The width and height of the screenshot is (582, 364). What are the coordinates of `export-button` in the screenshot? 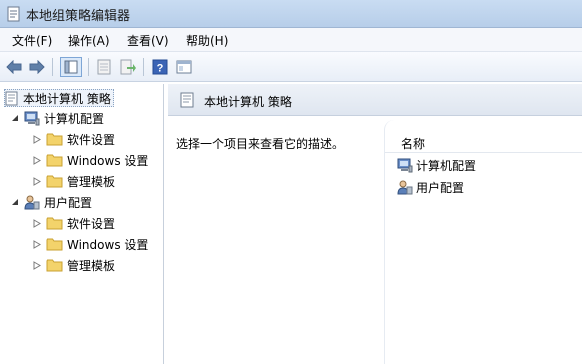 It's located at (128, 67).